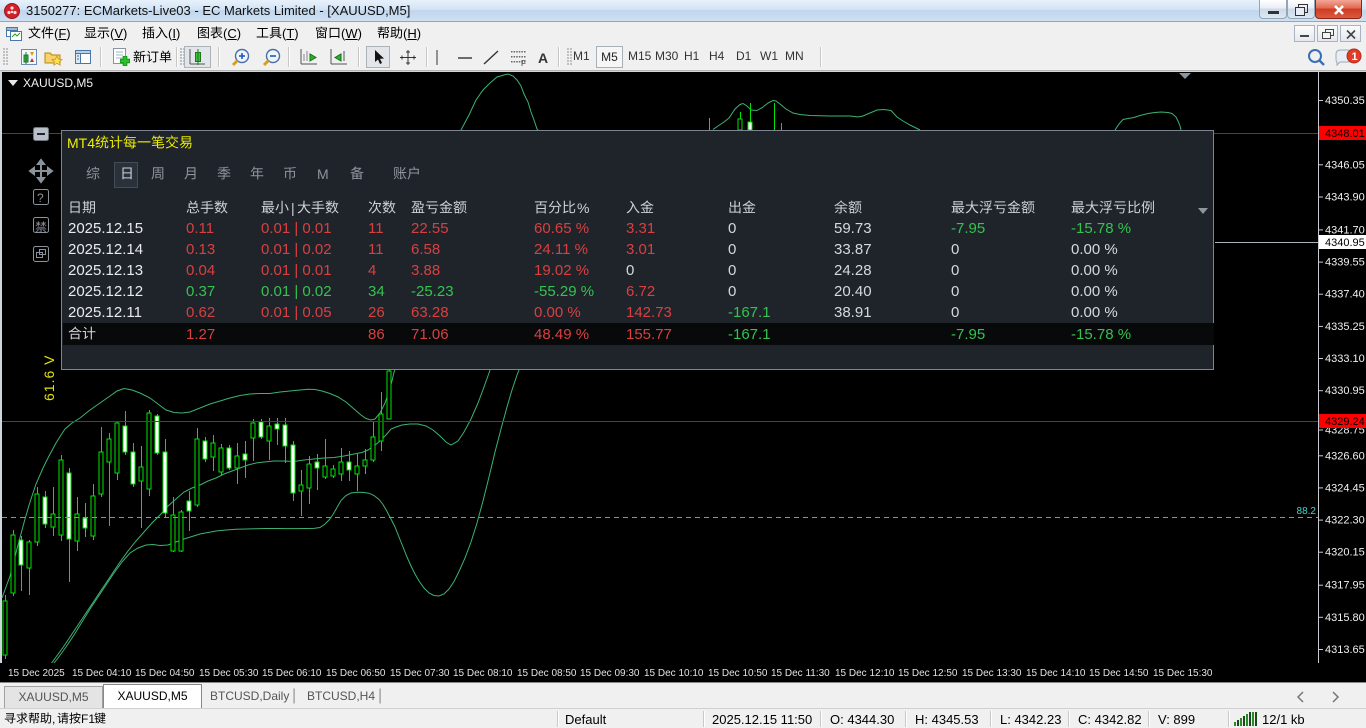 The height and width of the screenshot is (728, 1366). I want to click on svg-text: 4343.90, so click(1345, 198).